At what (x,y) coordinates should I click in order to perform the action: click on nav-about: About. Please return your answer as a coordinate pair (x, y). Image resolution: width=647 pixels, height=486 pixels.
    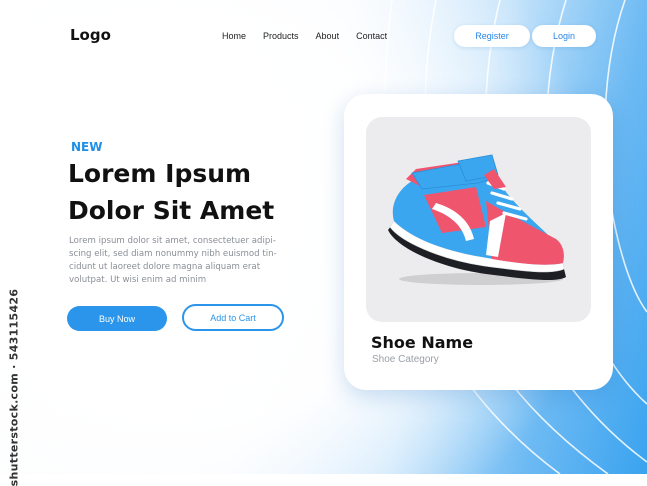
    Looking at the image, I should click on (328, 36).